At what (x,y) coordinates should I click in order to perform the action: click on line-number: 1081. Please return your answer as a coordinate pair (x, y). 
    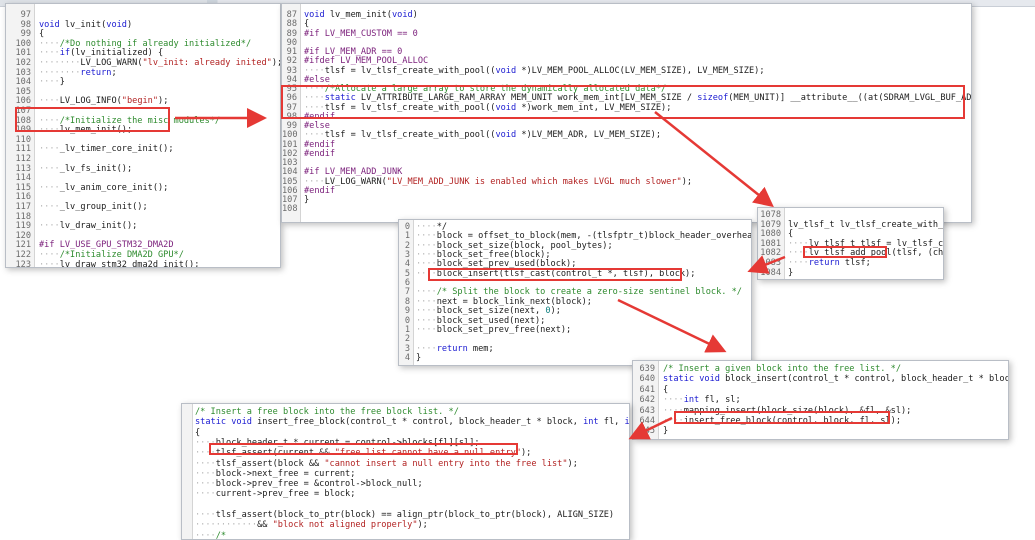
    Looking at the image, I should click on (770, 243).